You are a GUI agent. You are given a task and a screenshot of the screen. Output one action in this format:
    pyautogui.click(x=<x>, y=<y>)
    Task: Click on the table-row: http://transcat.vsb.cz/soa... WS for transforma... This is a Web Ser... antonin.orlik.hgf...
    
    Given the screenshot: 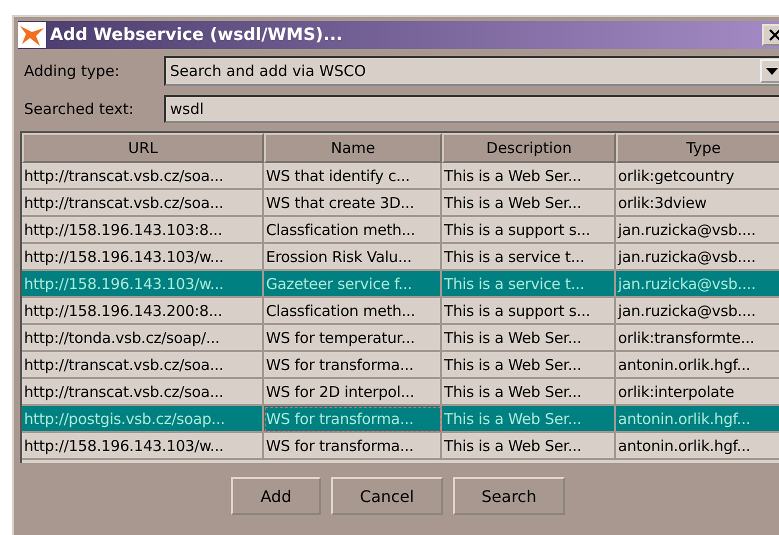 What is the action you would take?
    pyautogui.click(x=400, y=365)
    